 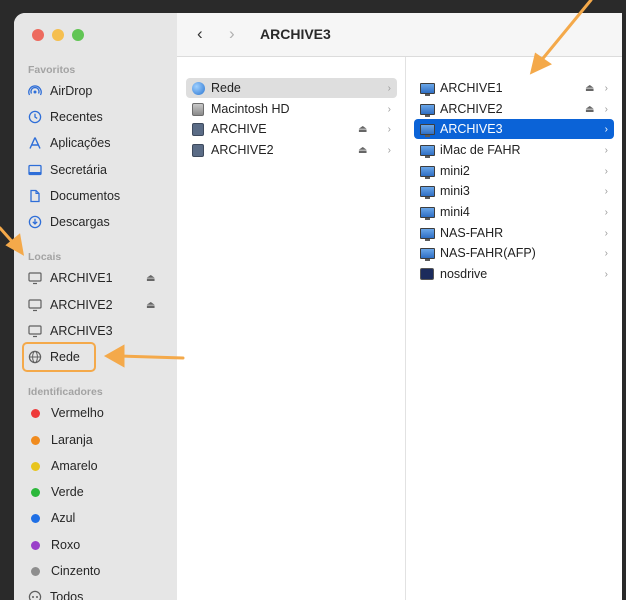 What do you see at coordinates (565, 32) in the screenshot?
I see `annotation-arrow-top` at bounding box center [565, 32].